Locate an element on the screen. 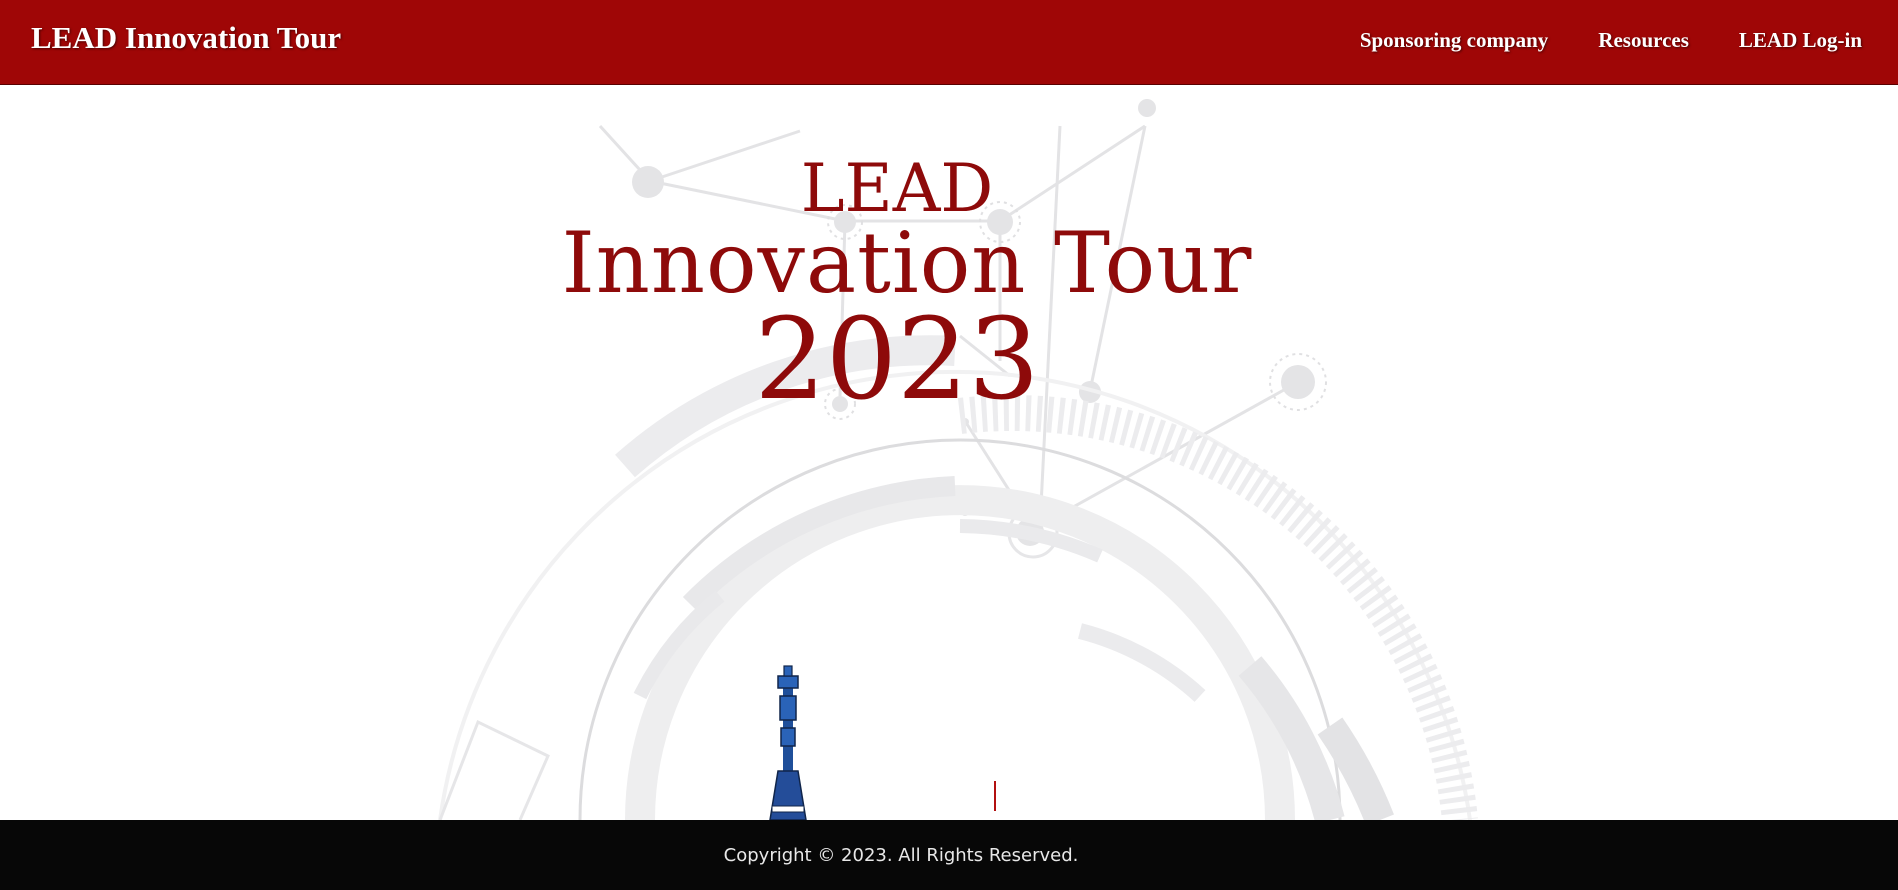 The width and height of the screenshot is (1898, 890). hero-title-year: 2023 is located at coordinates (897, 360).